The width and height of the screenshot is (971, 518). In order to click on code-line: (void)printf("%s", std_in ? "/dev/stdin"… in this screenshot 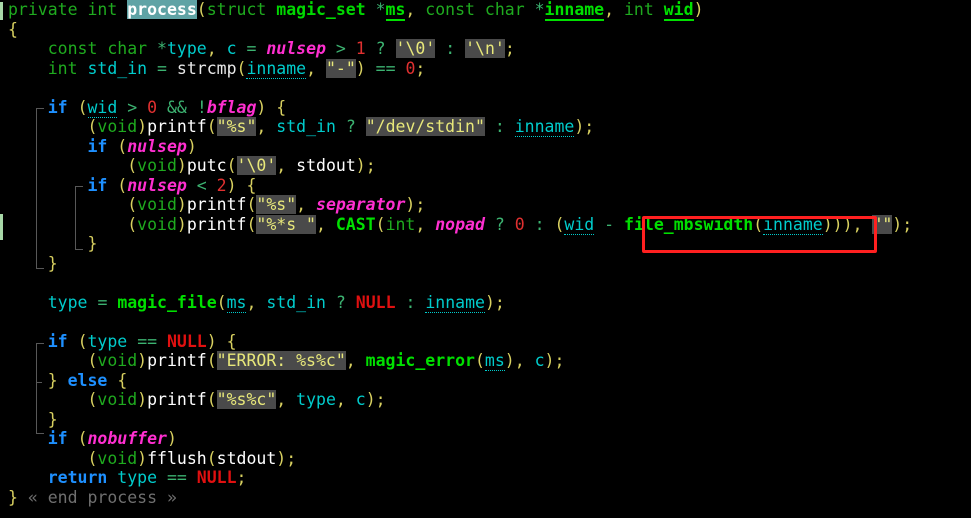, I will do `click(485, 127)`.